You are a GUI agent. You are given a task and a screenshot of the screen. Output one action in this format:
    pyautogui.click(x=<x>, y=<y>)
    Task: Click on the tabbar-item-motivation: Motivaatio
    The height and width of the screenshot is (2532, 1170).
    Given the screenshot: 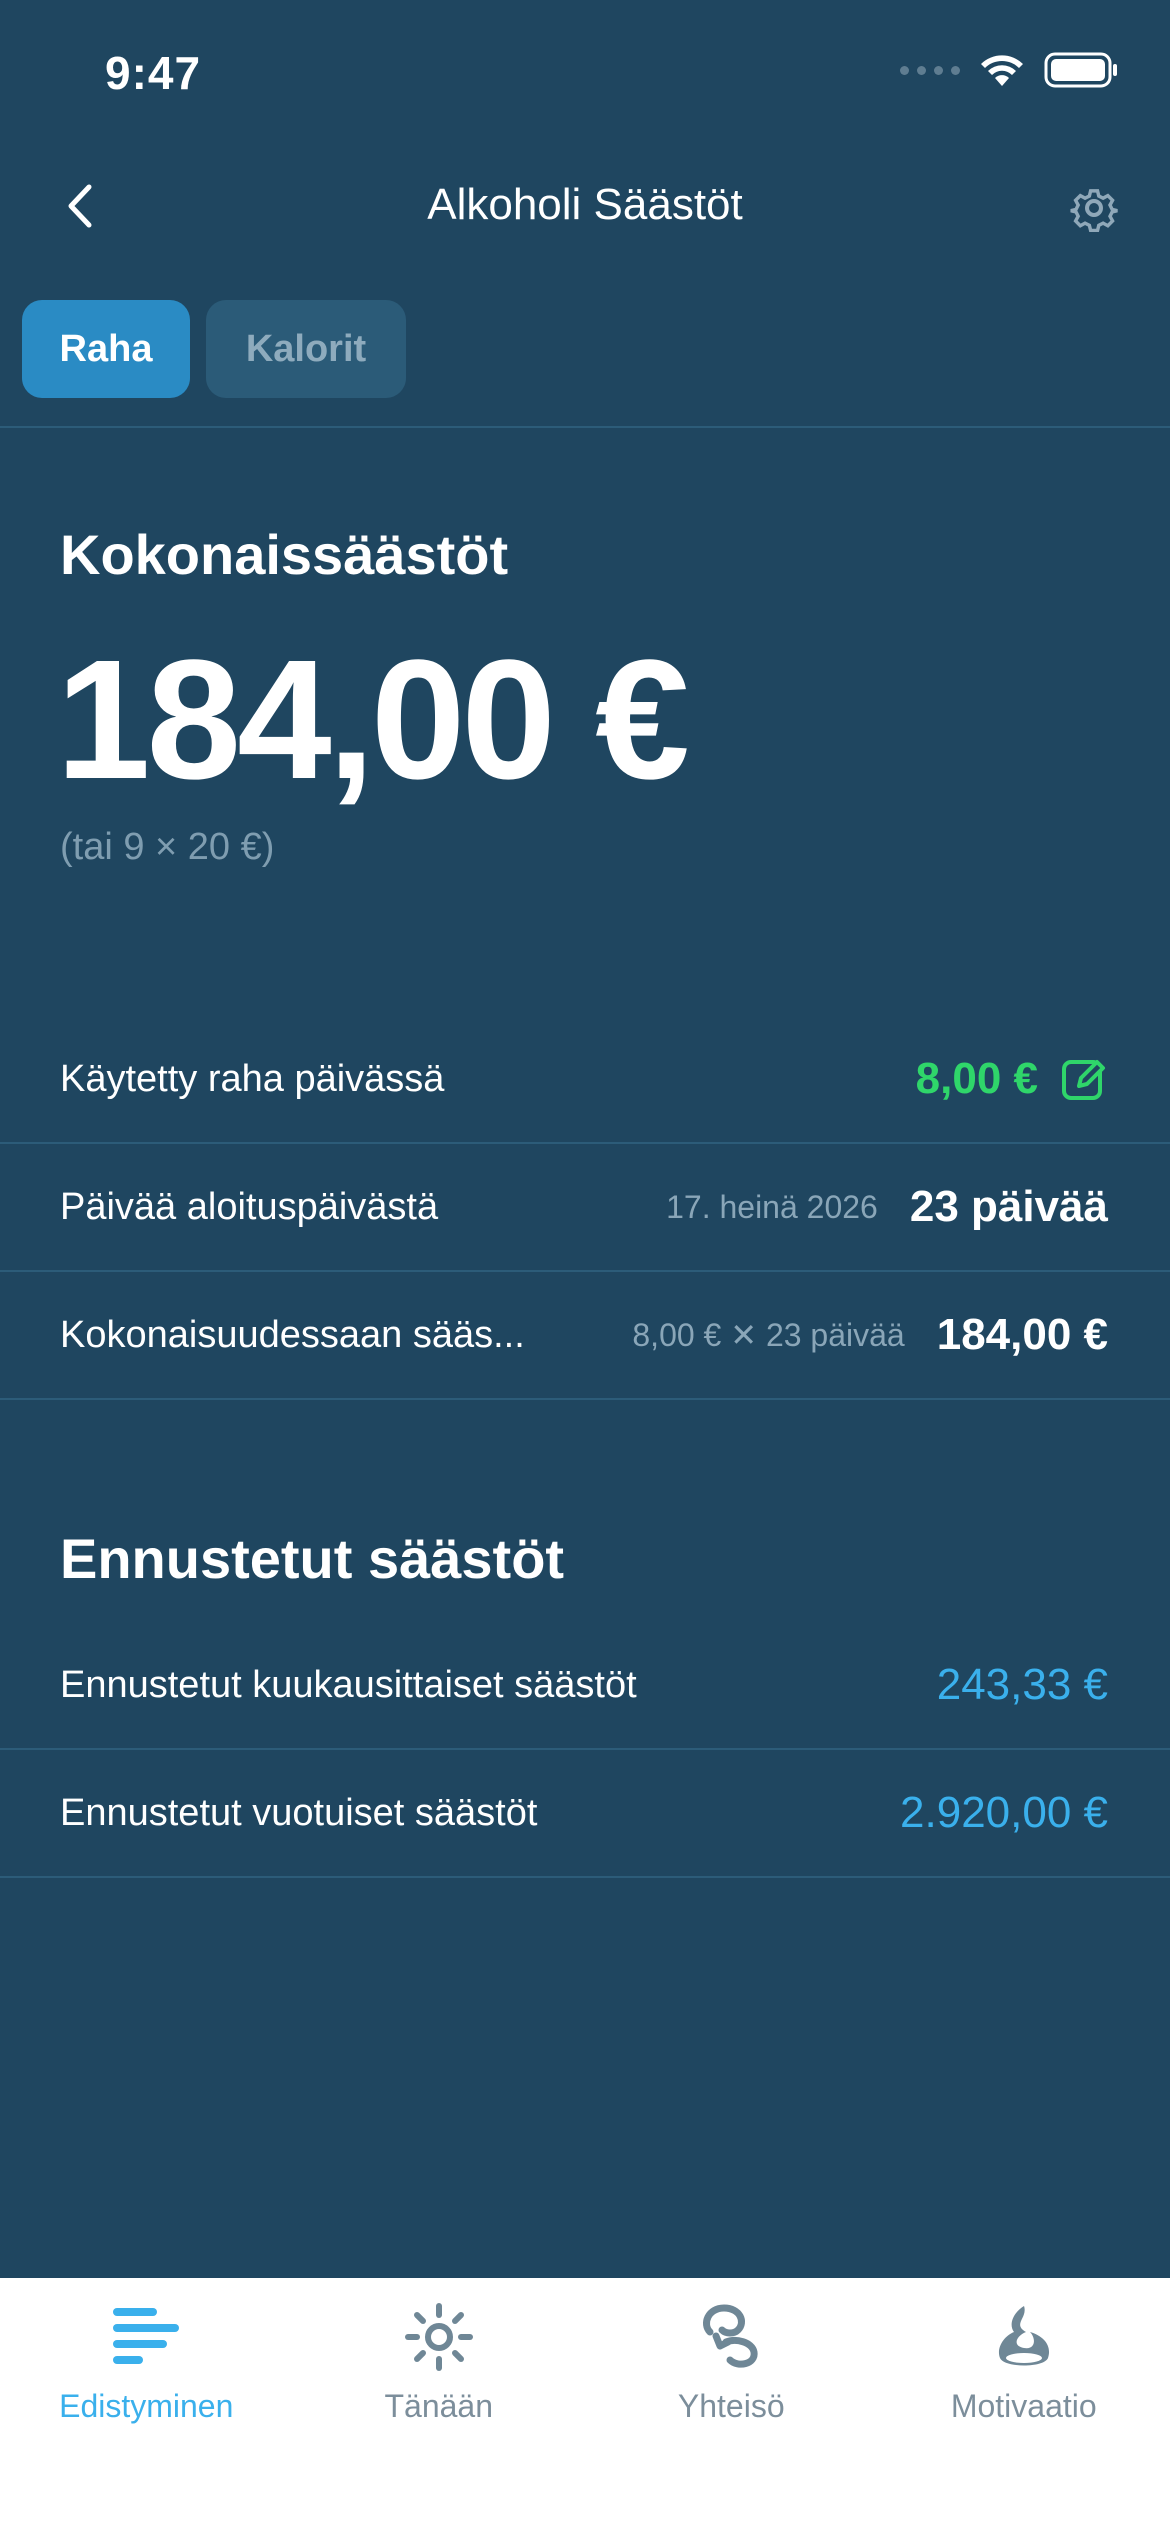 What is the action you would take?
    pyautogui.click(x=1024, y=2363)
    